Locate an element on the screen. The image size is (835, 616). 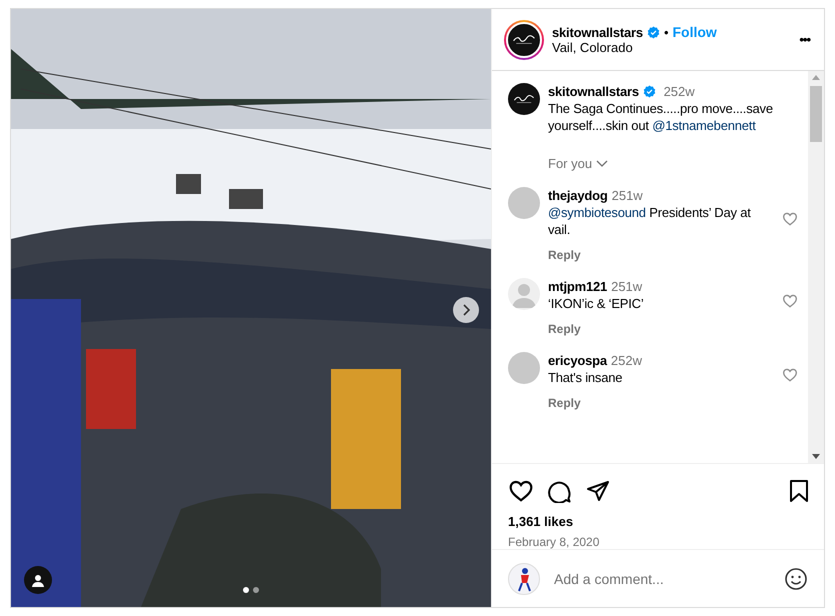
scrollbar-thumb is located at coordinates (816, 114).